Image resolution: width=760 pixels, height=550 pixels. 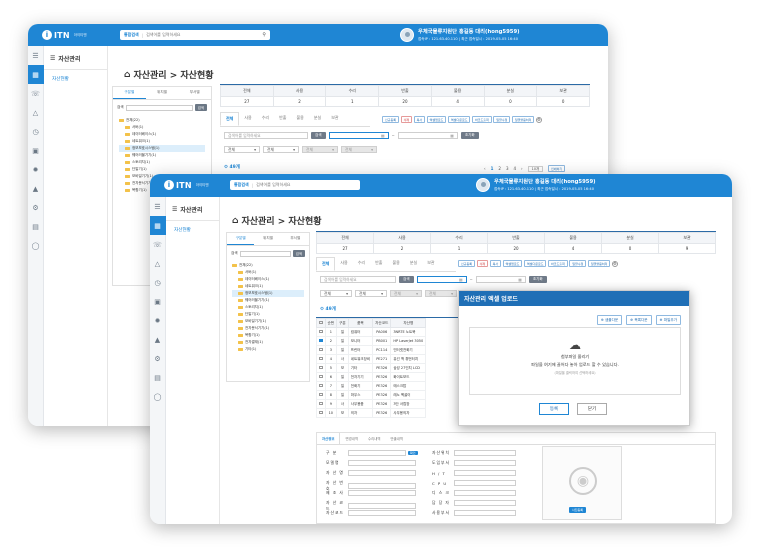 I want to click on table-row: 1 일 컴퓨터 PA006 3NRTE 노트북, so click(x=371, y=332).